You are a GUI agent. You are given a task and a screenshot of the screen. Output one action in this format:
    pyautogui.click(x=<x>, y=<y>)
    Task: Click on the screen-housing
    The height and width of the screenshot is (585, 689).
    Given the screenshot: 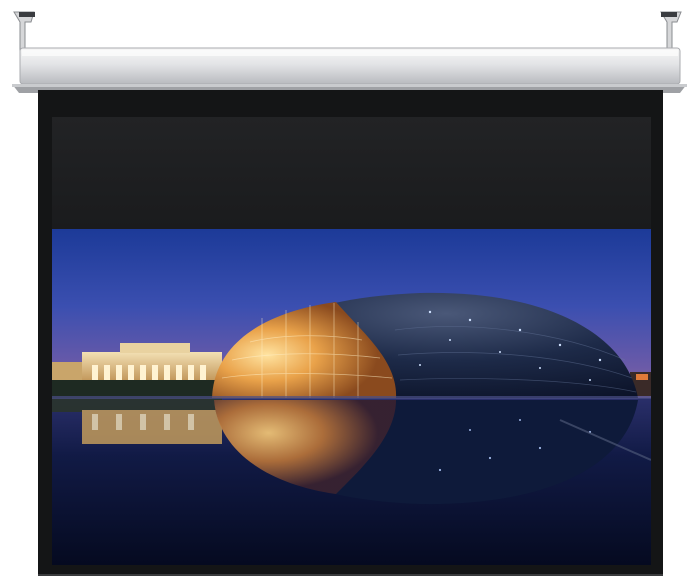 What is the action you would take?
    pyautogui.click(x=349, y=70)
    